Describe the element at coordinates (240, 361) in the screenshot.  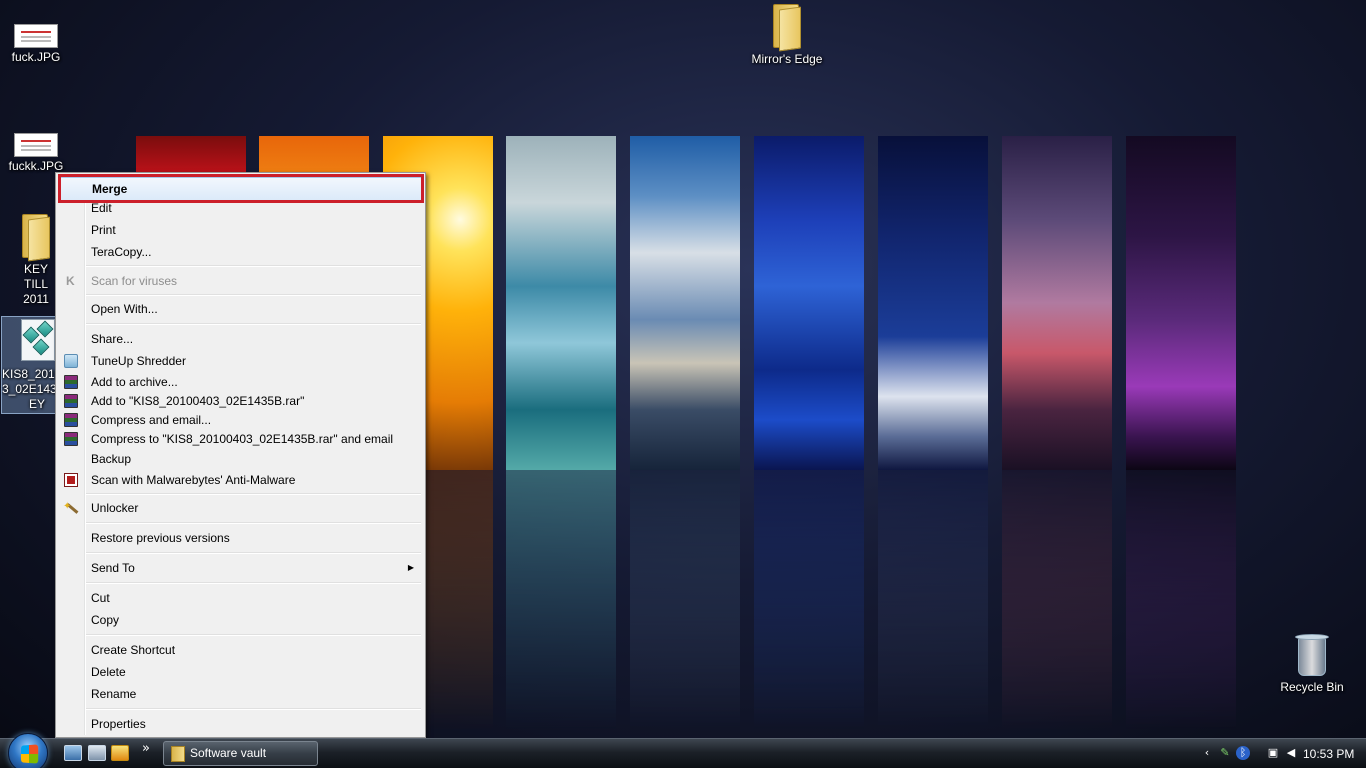
I see `menu-item-tuneup-shredder: TuneUp Shredder` at that location.